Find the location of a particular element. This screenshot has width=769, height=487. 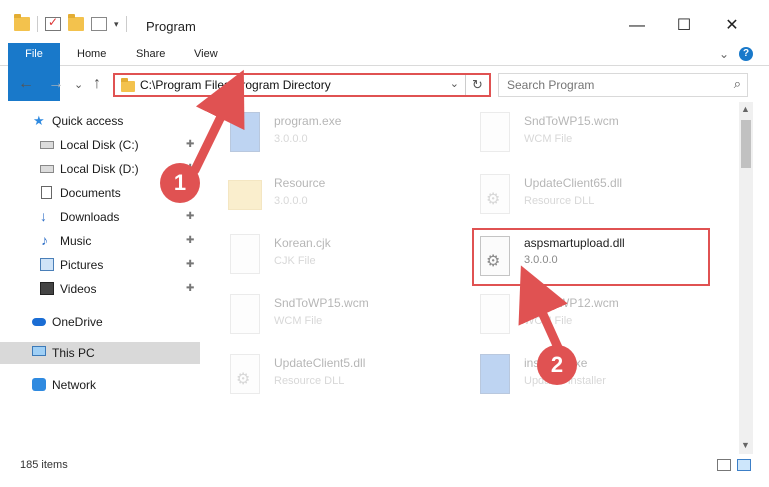

sidebar-item-label: Pictures is located at coordinates (82, 265).